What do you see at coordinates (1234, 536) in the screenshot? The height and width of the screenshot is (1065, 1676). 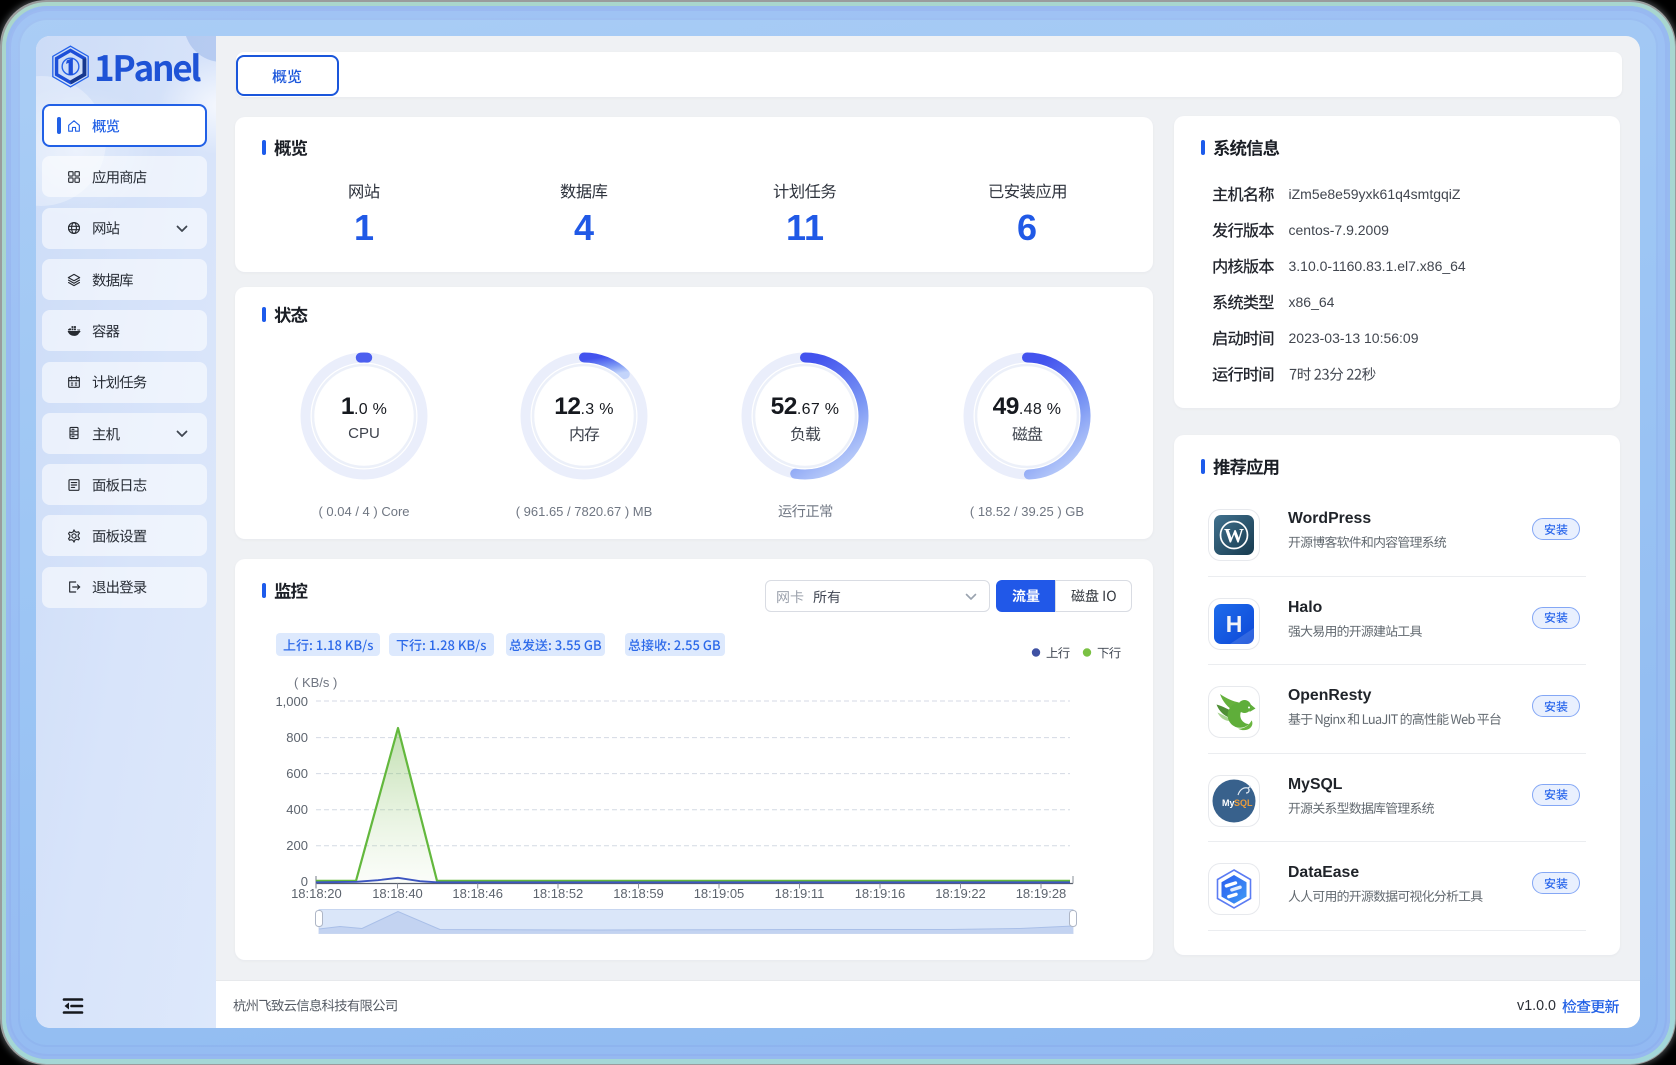 I see `svg-text: W` at bounding box center [1234, 536].